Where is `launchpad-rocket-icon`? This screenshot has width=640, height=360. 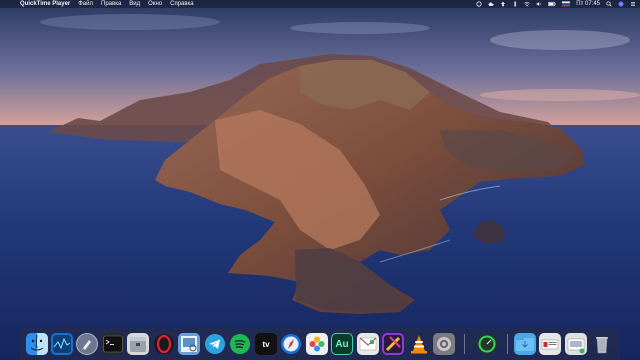
launchpad-rocket-icon is located at coordinates (87, 344).